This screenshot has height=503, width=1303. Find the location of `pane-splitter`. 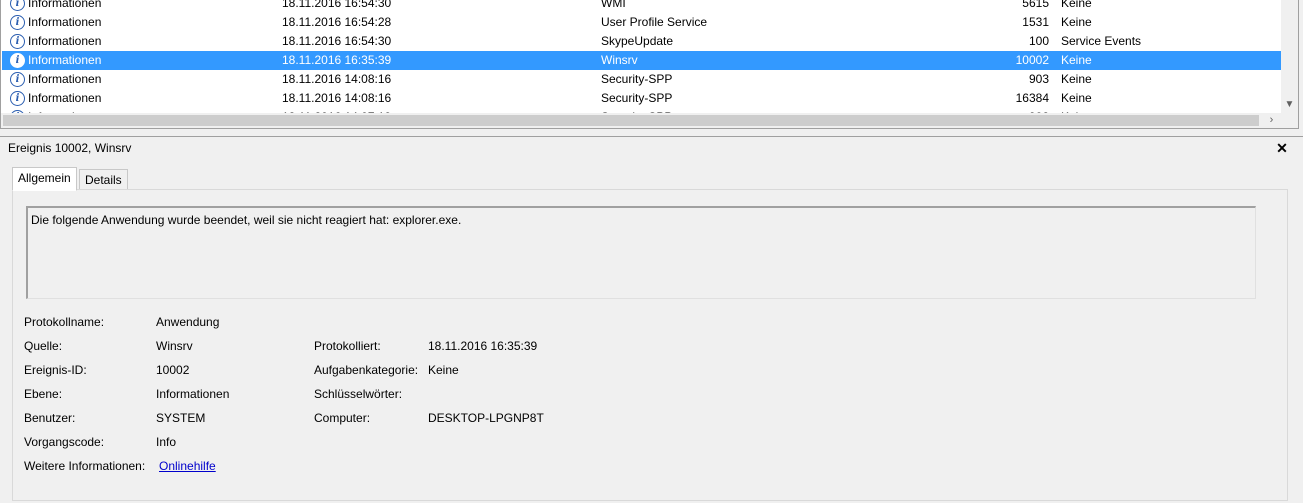

pane-splitter is located at coordinates (651, 133).